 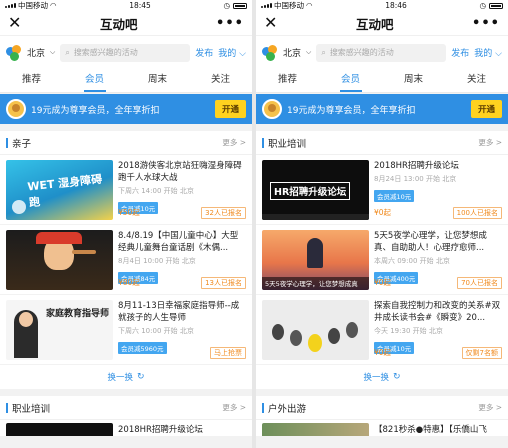 What do you see at coordinates (315, 190) in the screenshot?
I see `activity-image: HR招聘升级论坛` at bounding box center [315, 190].